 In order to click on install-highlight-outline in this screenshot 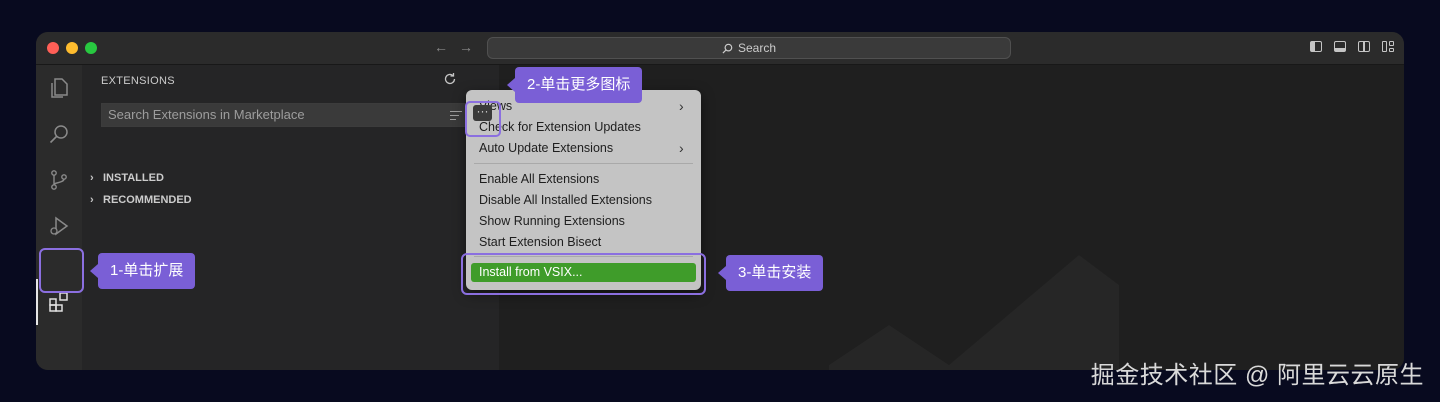, I will do `click(583, 274)`.